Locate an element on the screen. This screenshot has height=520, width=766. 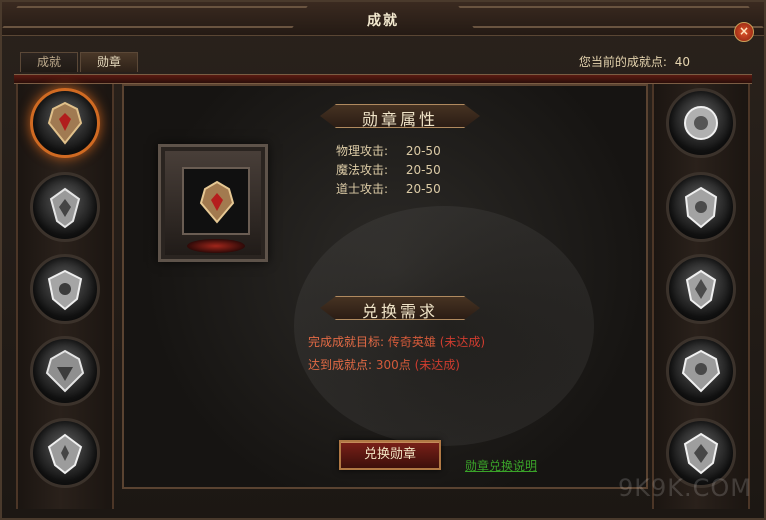
top-frame-strip is located at coordinates (383, 79).